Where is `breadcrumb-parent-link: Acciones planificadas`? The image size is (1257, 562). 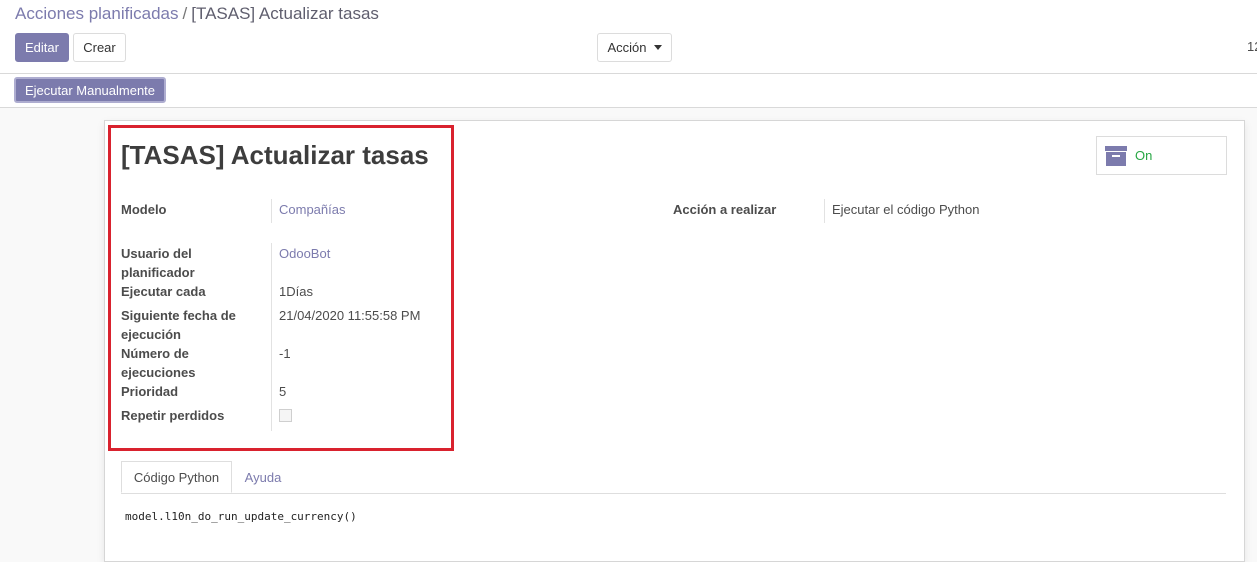
breadcrumb-parent-link: Acciones planificadas is located at coordinates (96, 13).